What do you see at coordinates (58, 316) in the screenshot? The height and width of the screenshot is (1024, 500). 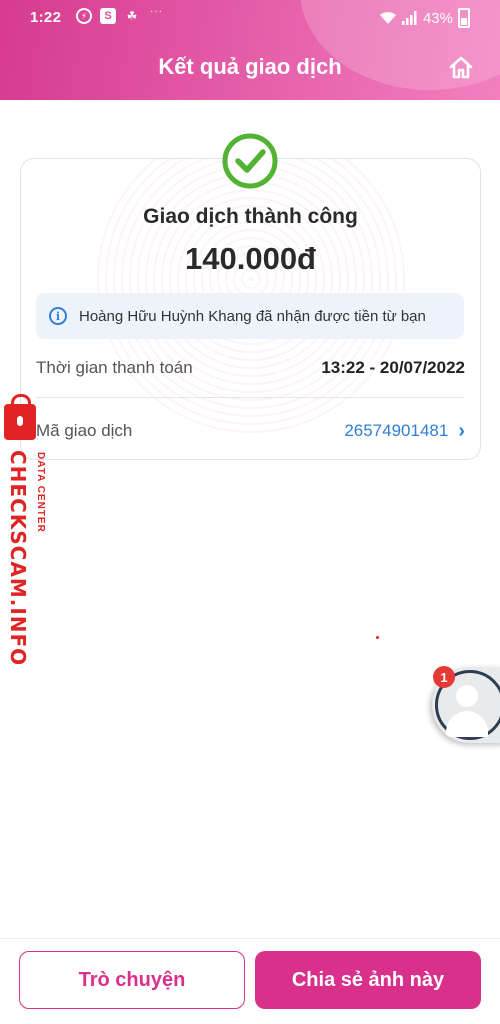 I see `info-icon: i` at bounding box center [58, 316].